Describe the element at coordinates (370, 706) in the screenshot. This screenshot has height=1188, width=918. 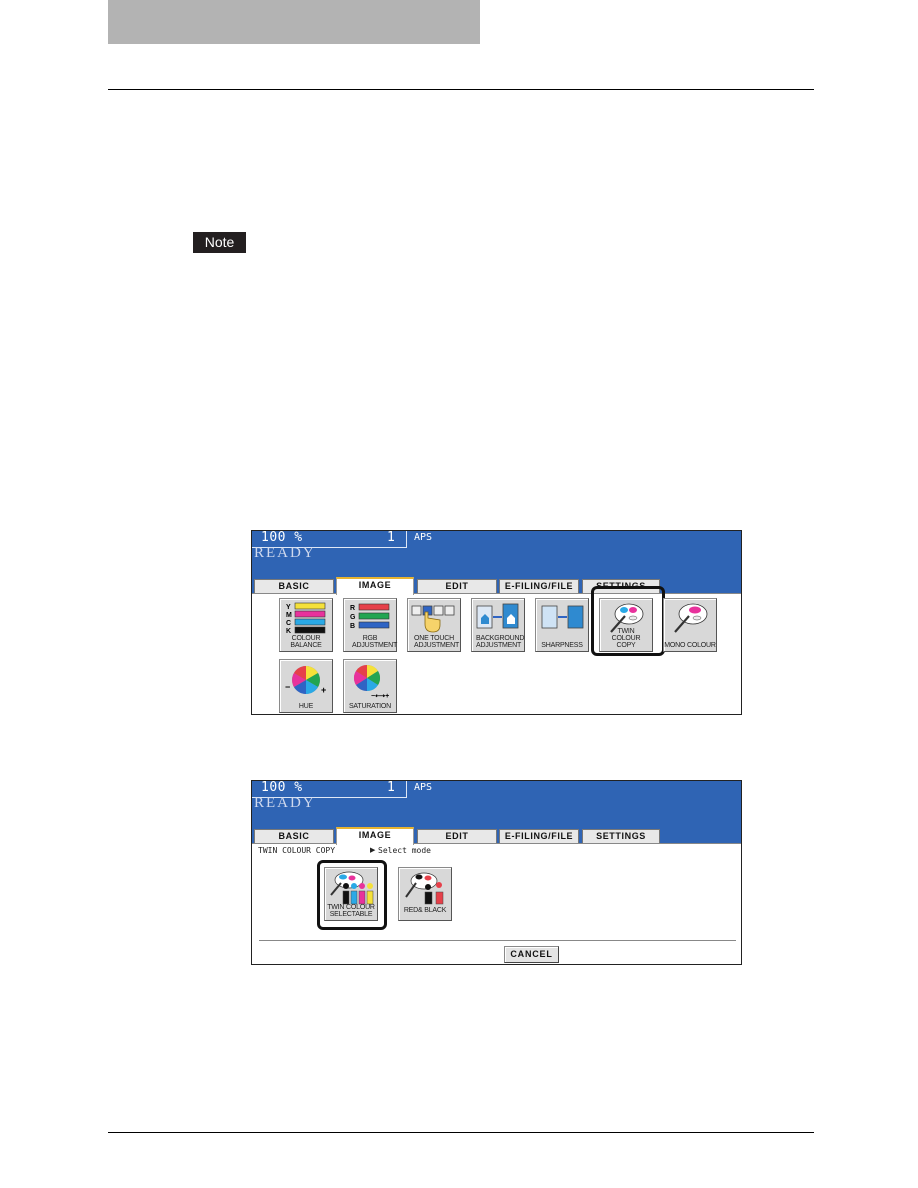
I see `saturation-label: SATURATION` at that location.